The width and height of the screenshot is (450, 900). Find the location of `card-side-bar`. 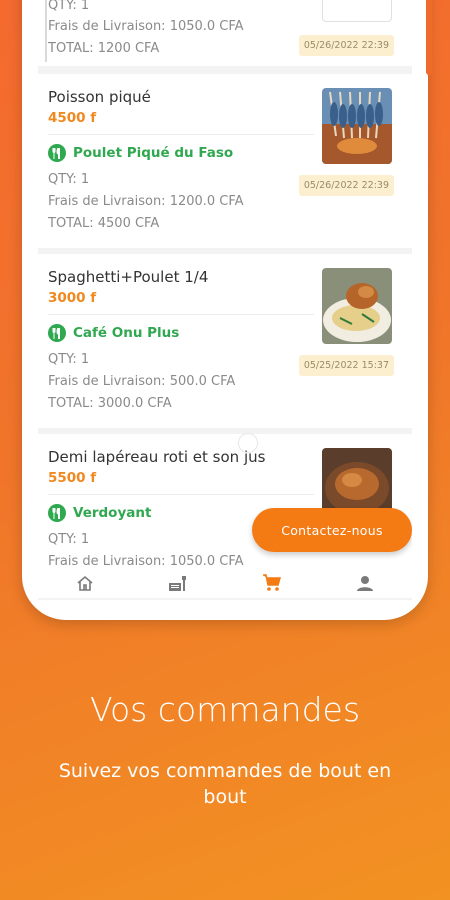

card-side-bar is located at coordinates (46, 31).